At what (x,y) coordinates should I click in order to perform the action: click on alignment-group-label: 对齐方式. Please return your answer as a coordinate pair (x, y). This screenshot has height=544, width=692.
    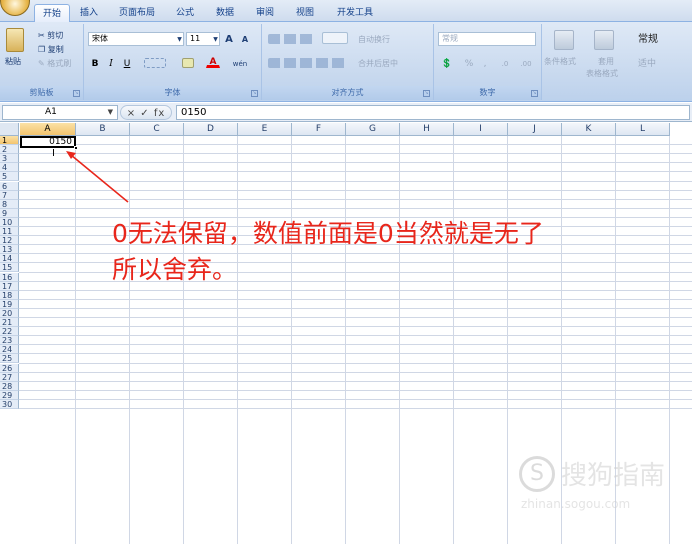
    Looking at the image, I should click on (347, 93).